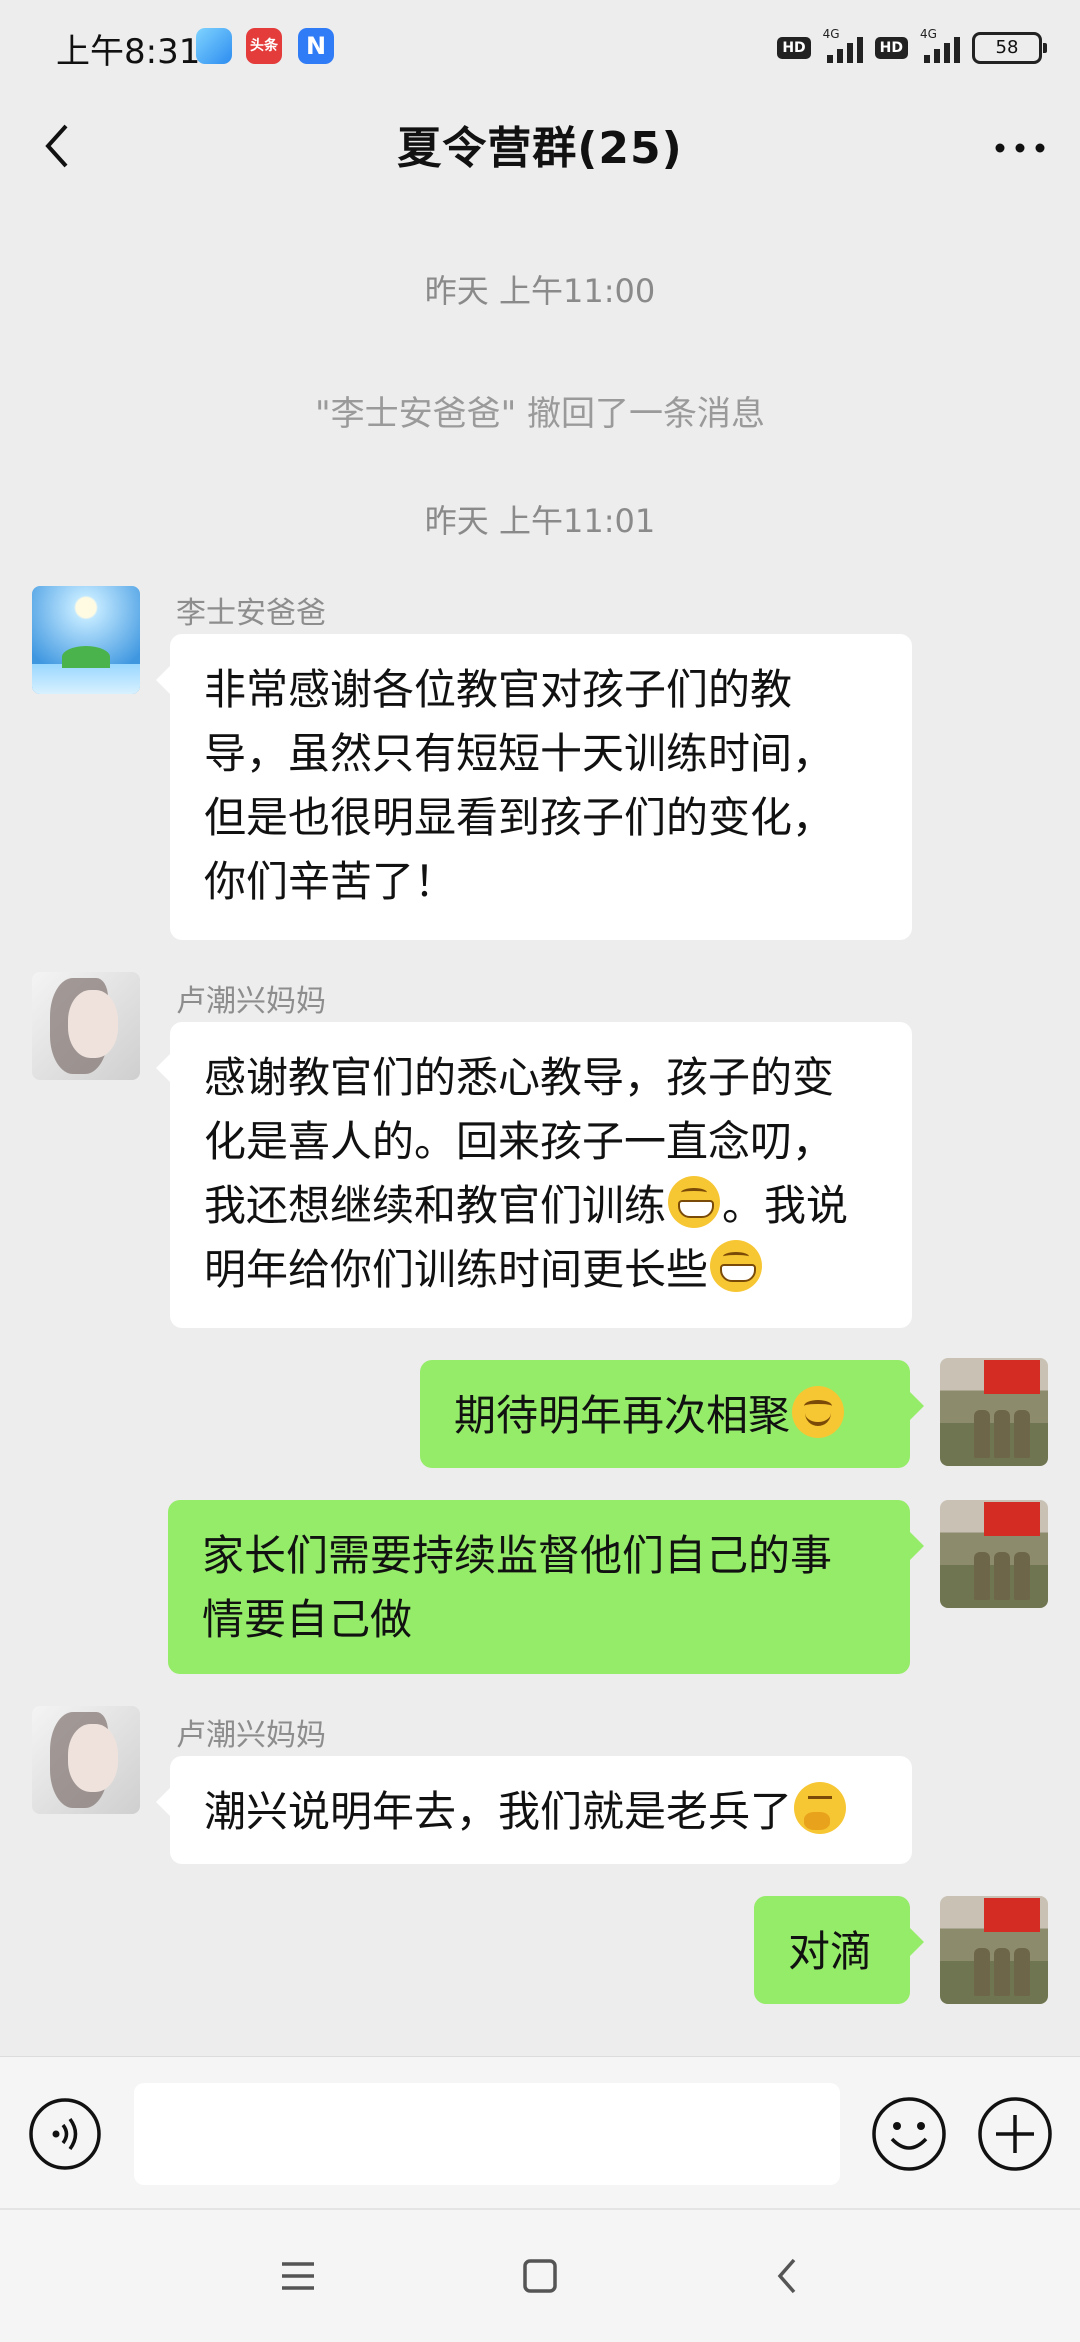  What do you see at coordinates (818, 1412) in the screenshot?
I see `smiling-emoji-icon` at bounding box center [818, 1412].